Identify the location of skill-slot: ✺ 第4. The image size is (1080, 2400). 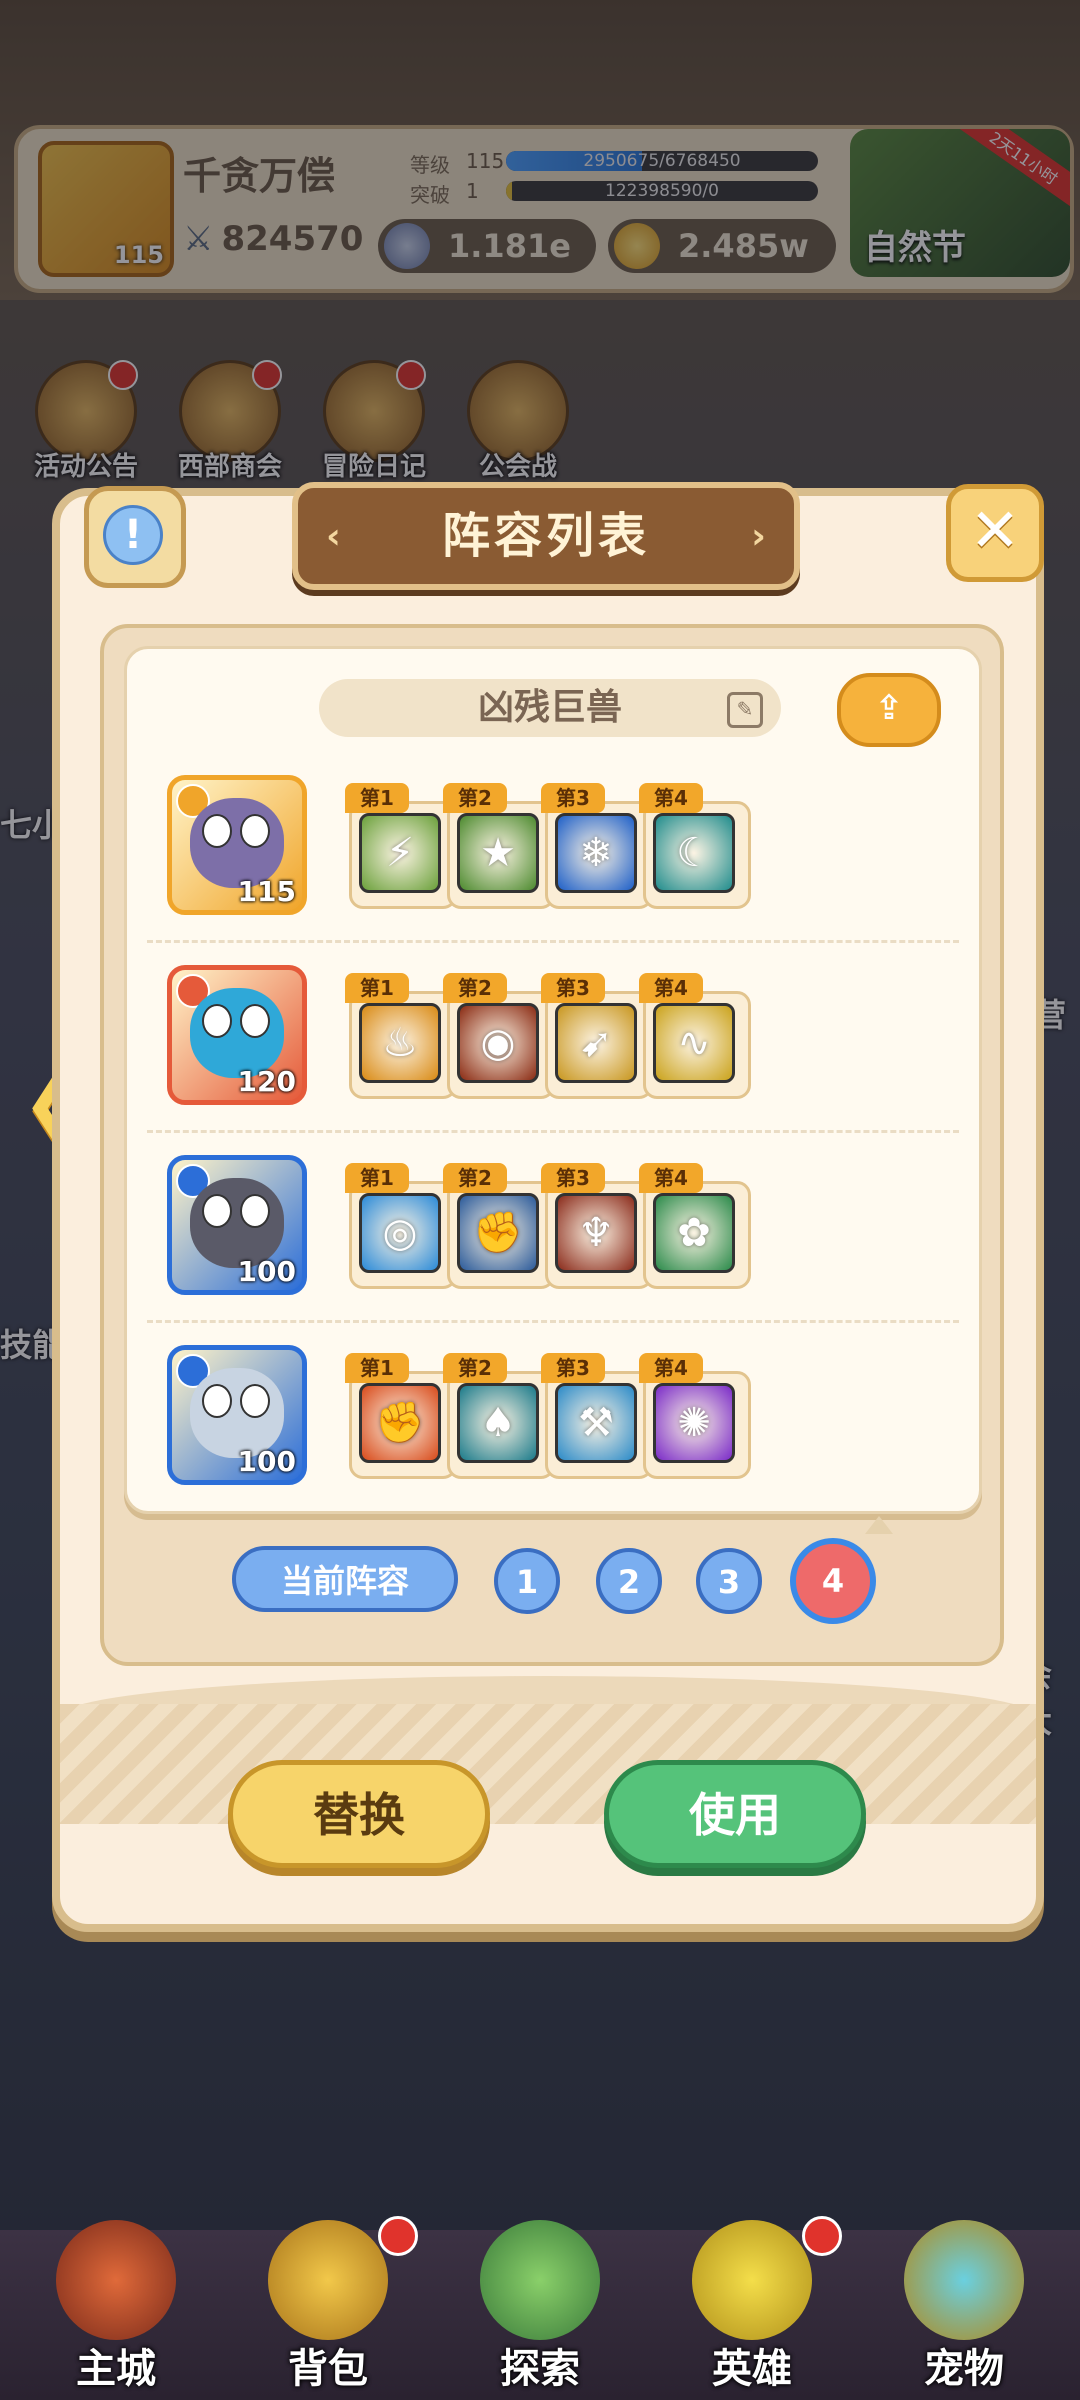
(695, 1416).